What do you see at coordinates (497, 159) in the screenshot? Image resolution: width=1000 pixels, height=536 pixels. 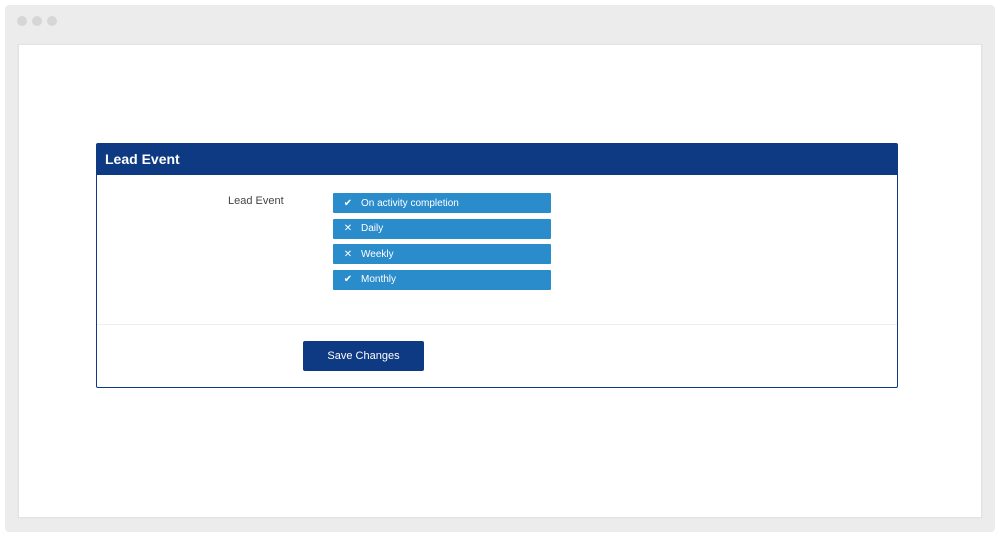 I see `panel-title: Lead Event` at bounding box center [497, 159].